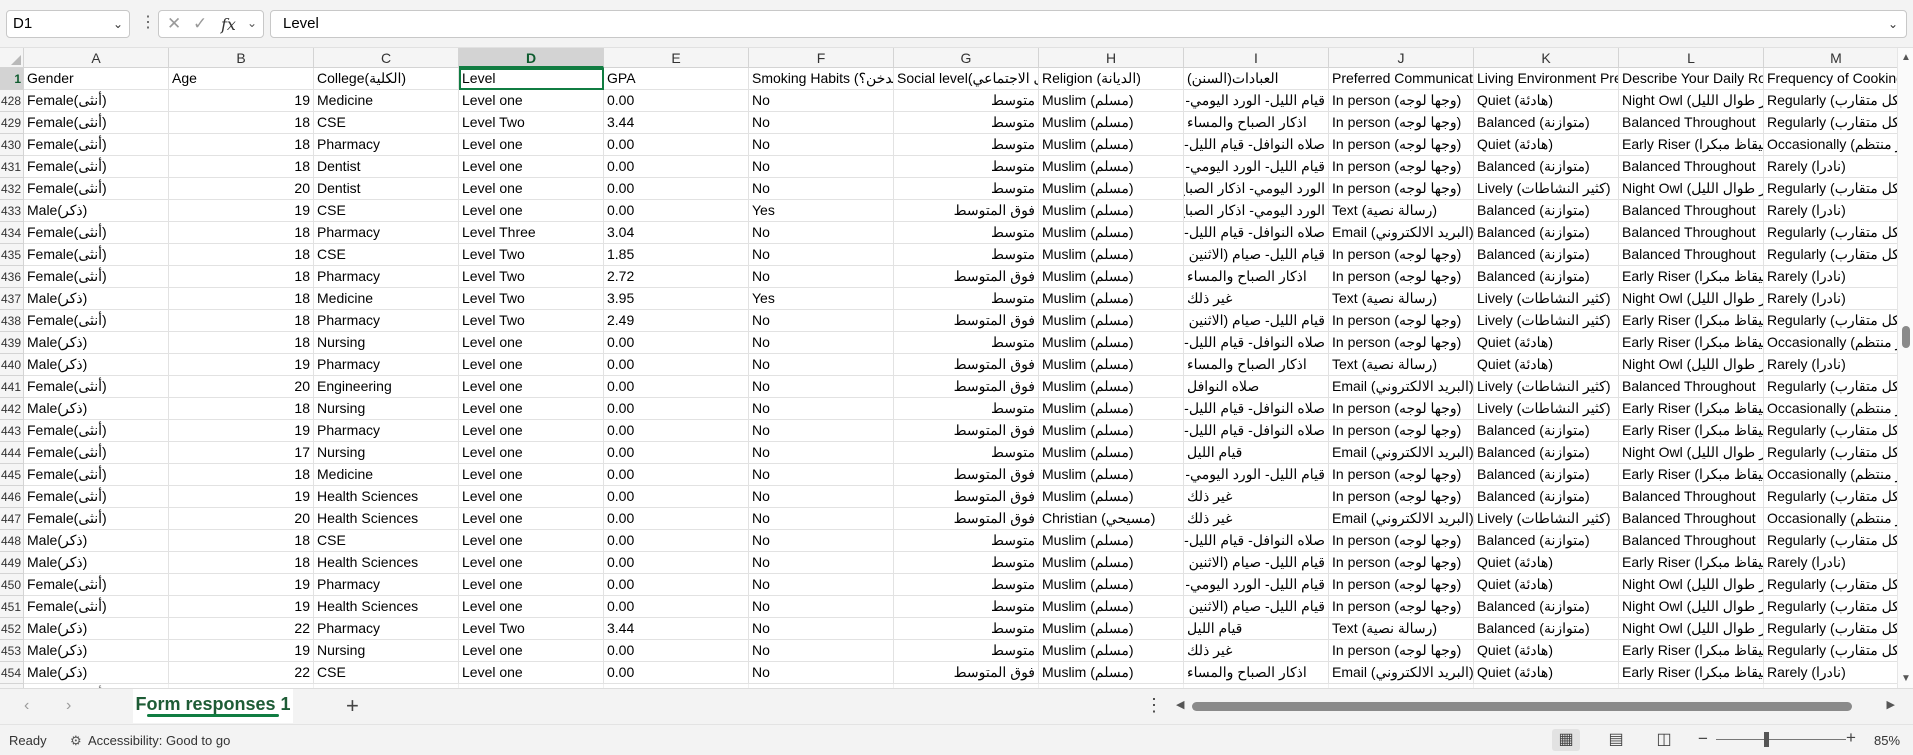  Describe the element at coordinates (821, 58) in the screenshot. I see `column-header-f: F` at that location.